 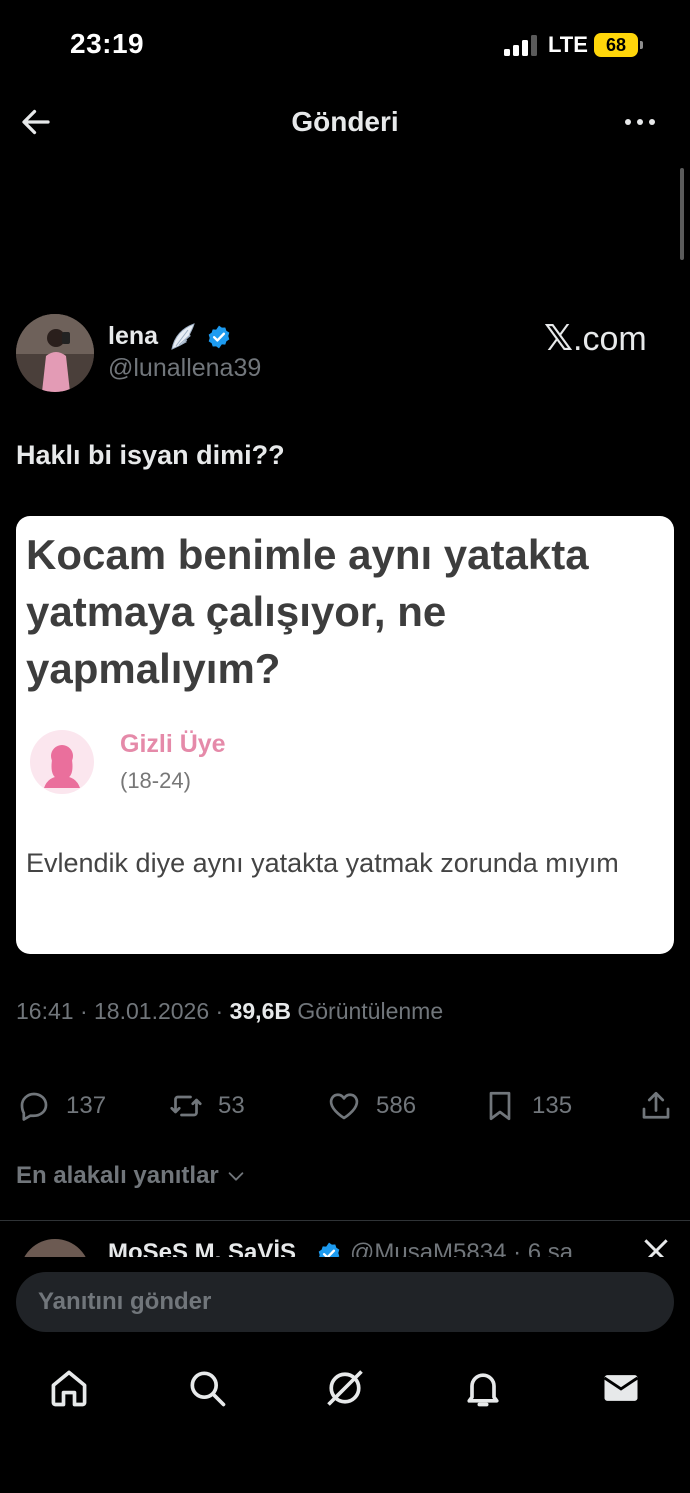 What do you see at coordinates (202, 1248) in the screenshot?
I see `reply-display-name: MoSeS M. SaVİS` at bounding box center [202, 1248].